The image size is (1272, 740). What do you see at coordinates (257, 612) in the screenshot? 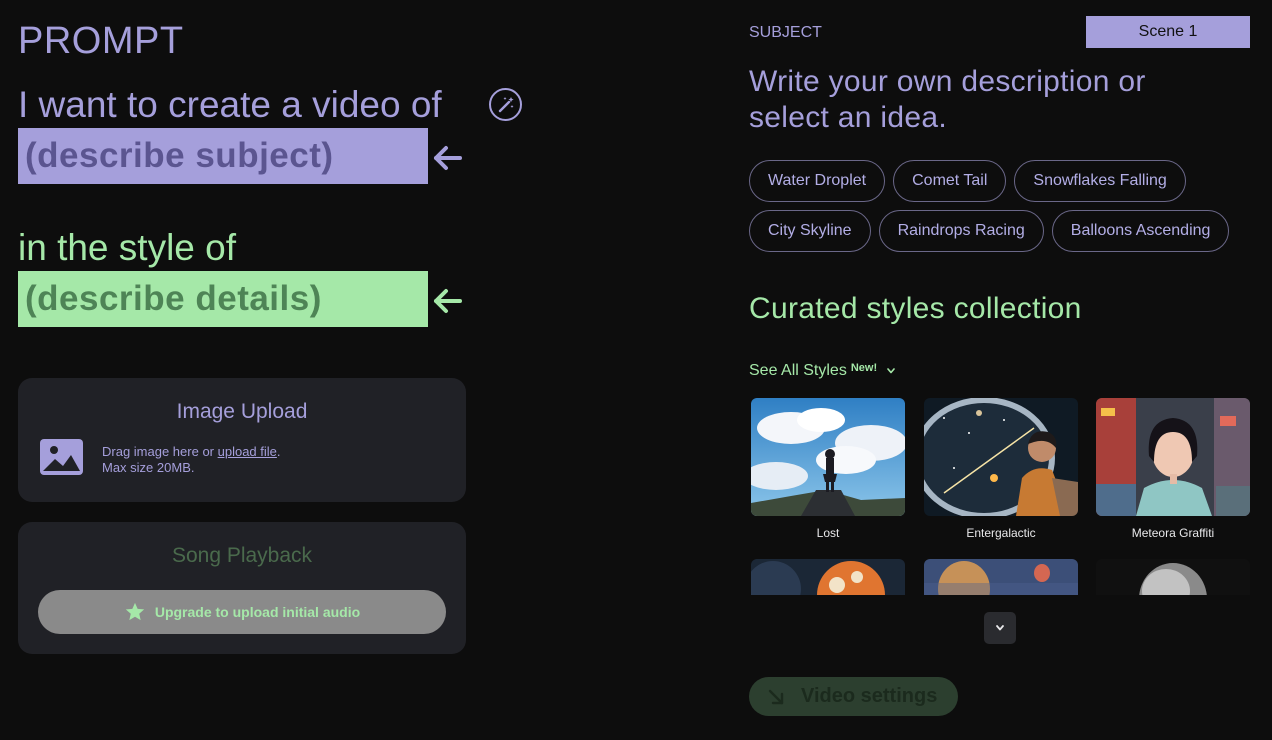
I see `upgrade-audio-label: Upgrade to upload initial audio` at bounding box center [257, 612].